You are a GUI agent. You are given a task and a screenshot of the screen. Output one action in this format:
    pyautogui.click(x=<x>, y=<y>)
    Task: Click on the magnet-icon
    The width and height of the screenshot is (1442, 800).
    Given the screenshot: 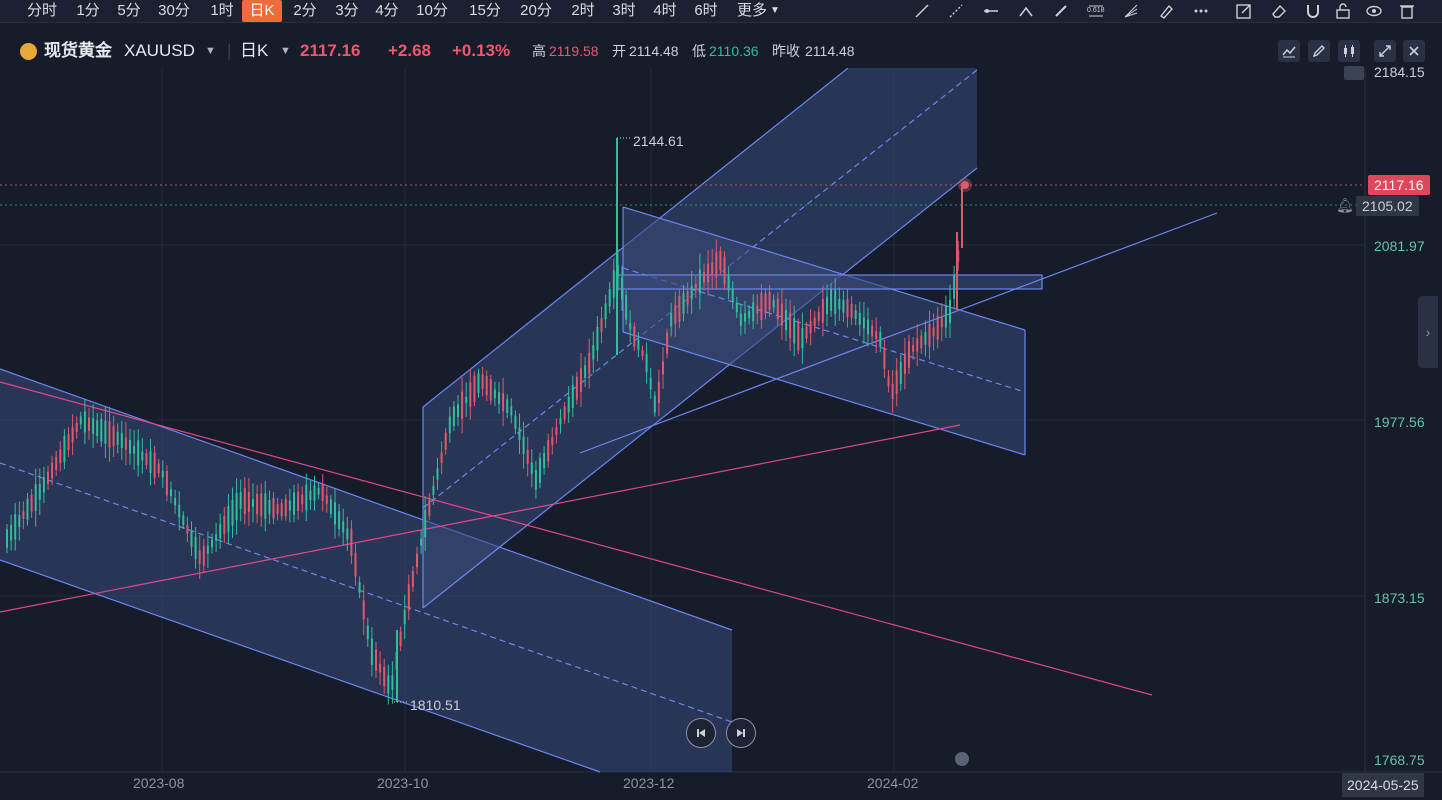 What is the action you would take?
    pyautogui.click(x=1313, y=11)
    